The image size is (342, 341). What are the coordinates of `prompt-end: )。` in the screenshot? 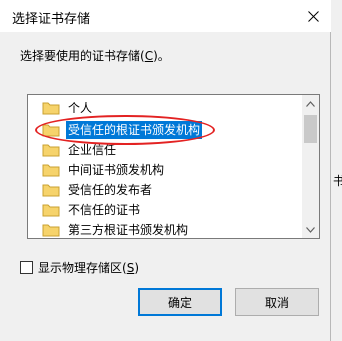 It's located at (161, 56).